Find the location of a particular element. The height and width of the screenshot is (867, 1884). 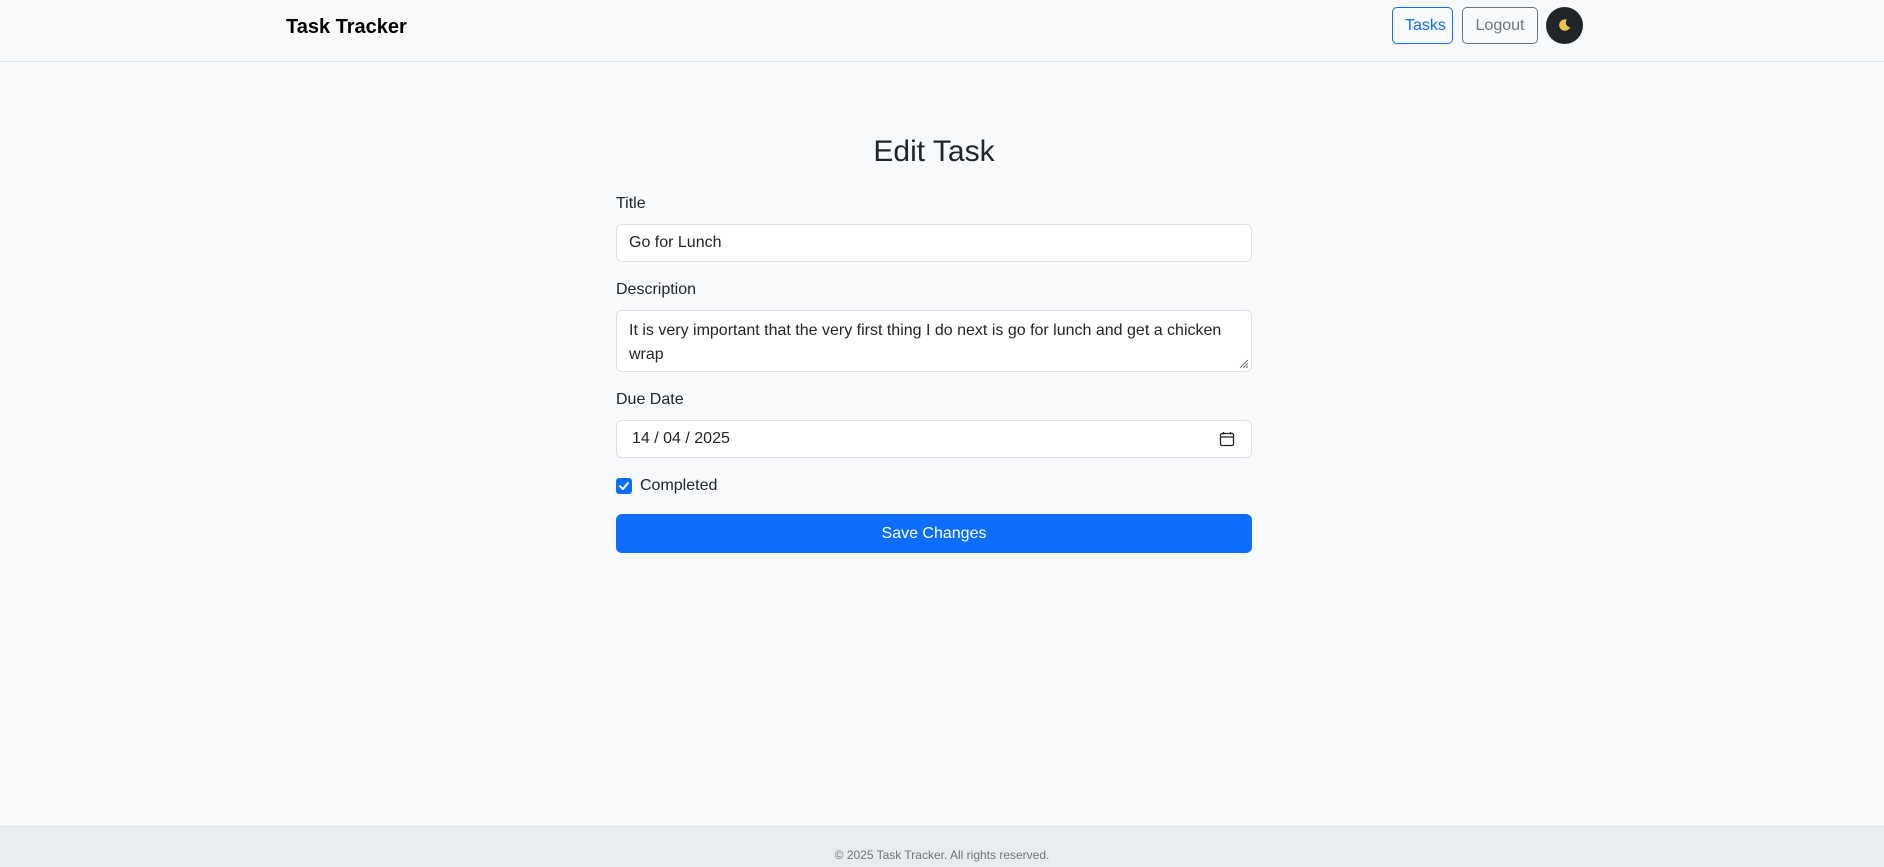

theme-toggle-button is located at coordinates (1564, 25).